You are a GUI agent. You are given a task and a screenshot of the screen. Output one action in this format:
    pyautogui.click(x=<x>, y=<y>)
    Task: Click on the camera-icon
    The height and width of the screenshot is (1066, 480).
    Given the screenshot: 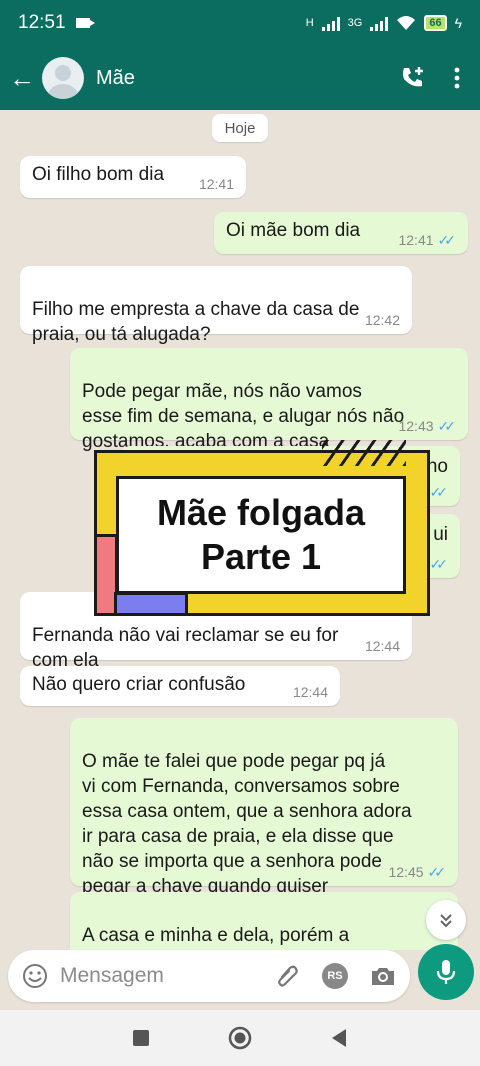 What is the action you would take?
    pyautogui.click(x=383, y=976)
    